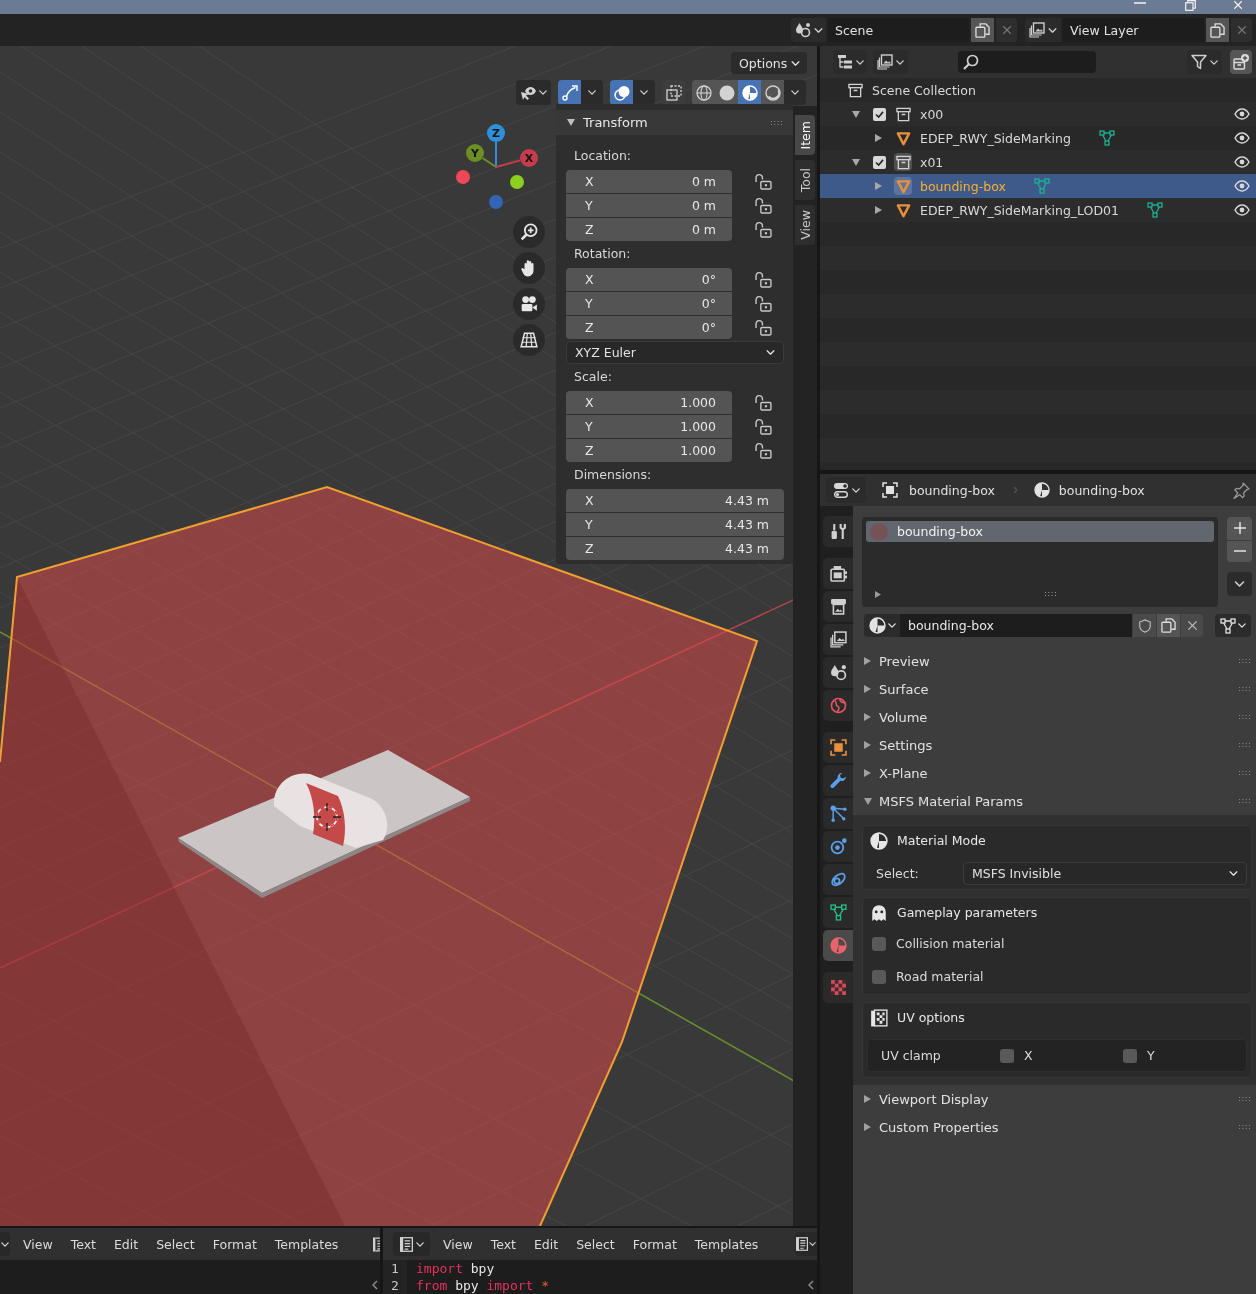 This screenshot has height=1294, width=1256. Describe the element at coordinates (1106, 138) in the screenshot. I see `vertex-triangle-icon` at that location.